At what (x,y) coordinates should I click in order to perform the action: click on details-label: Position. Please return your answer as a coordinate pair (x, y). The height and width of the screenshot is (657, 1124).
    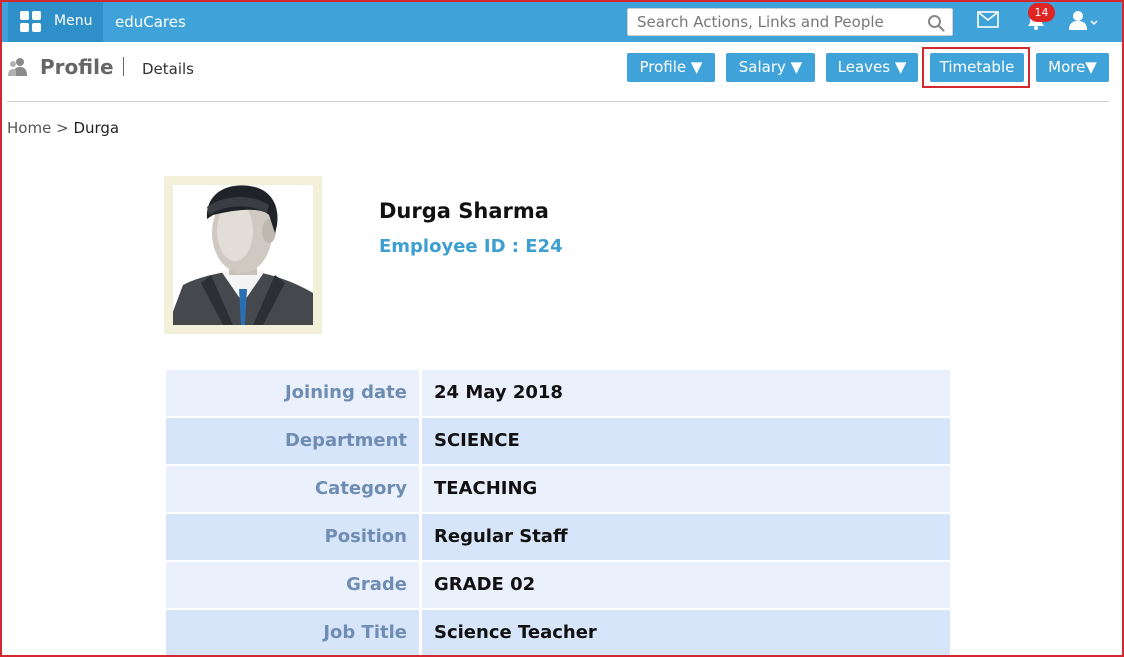
    Looking at the image, I should click on (292, 537).